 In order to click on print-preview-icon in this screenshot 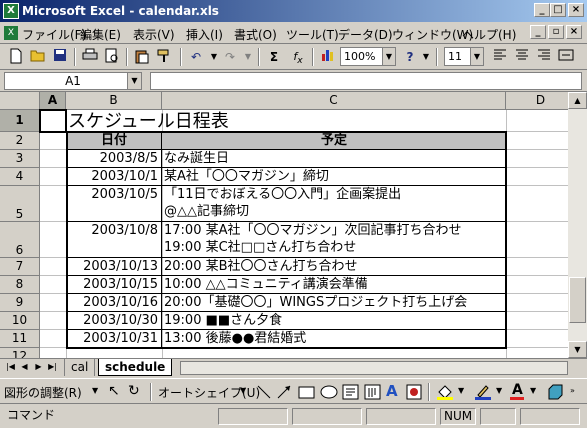, I will do `click(112, 57)`.